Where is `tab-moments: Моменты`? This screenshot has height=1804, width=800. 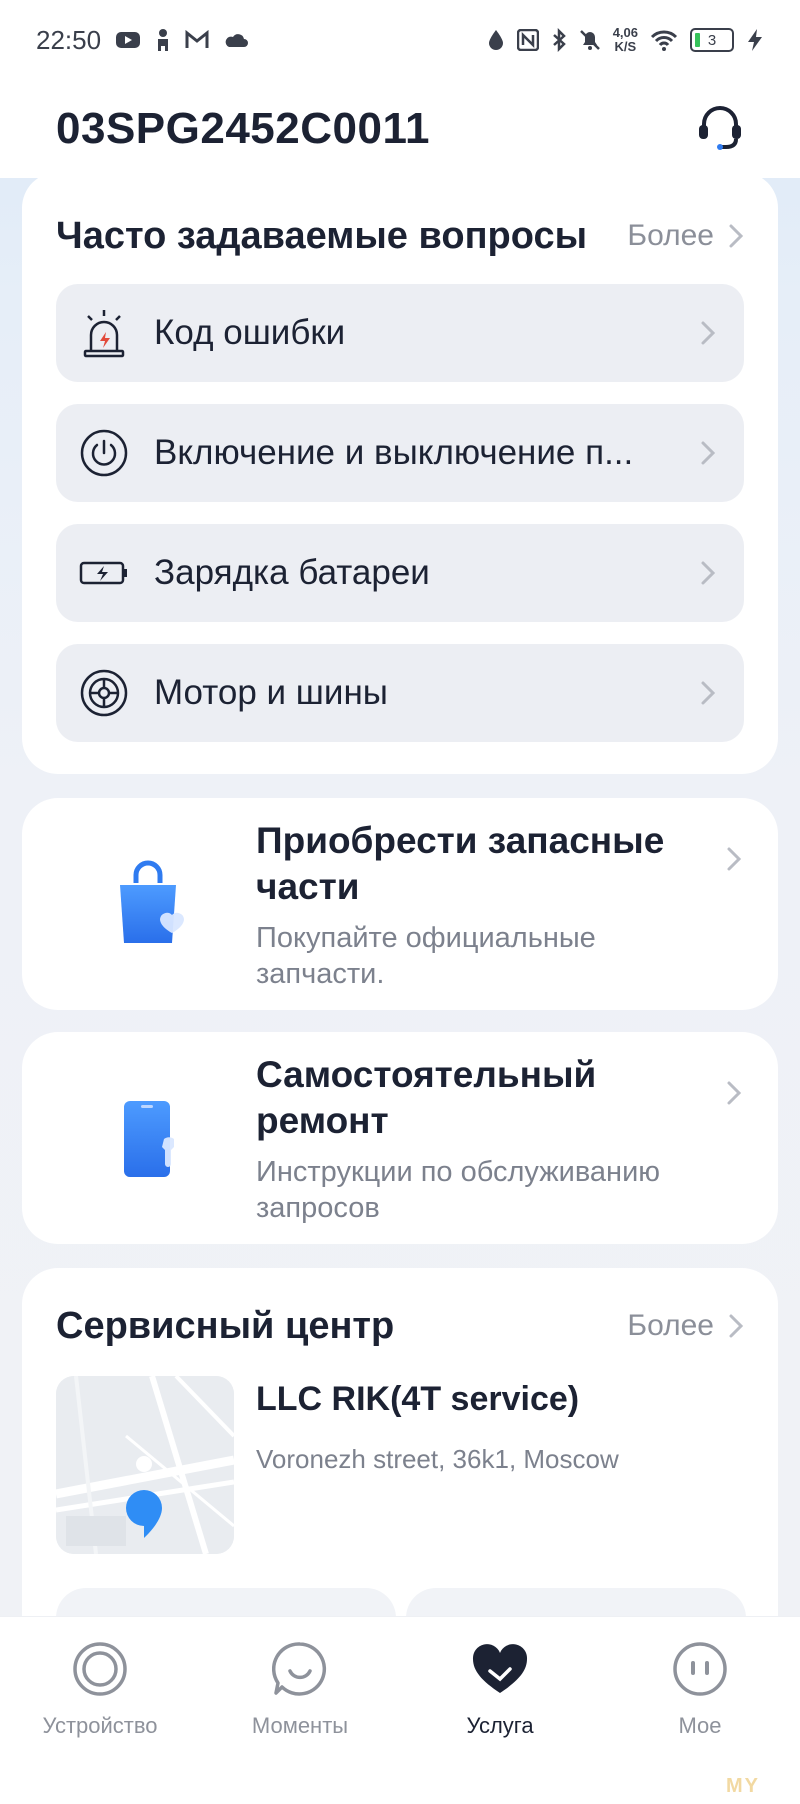
tab-moments: Моменты is located at coordinates (300, 1688).